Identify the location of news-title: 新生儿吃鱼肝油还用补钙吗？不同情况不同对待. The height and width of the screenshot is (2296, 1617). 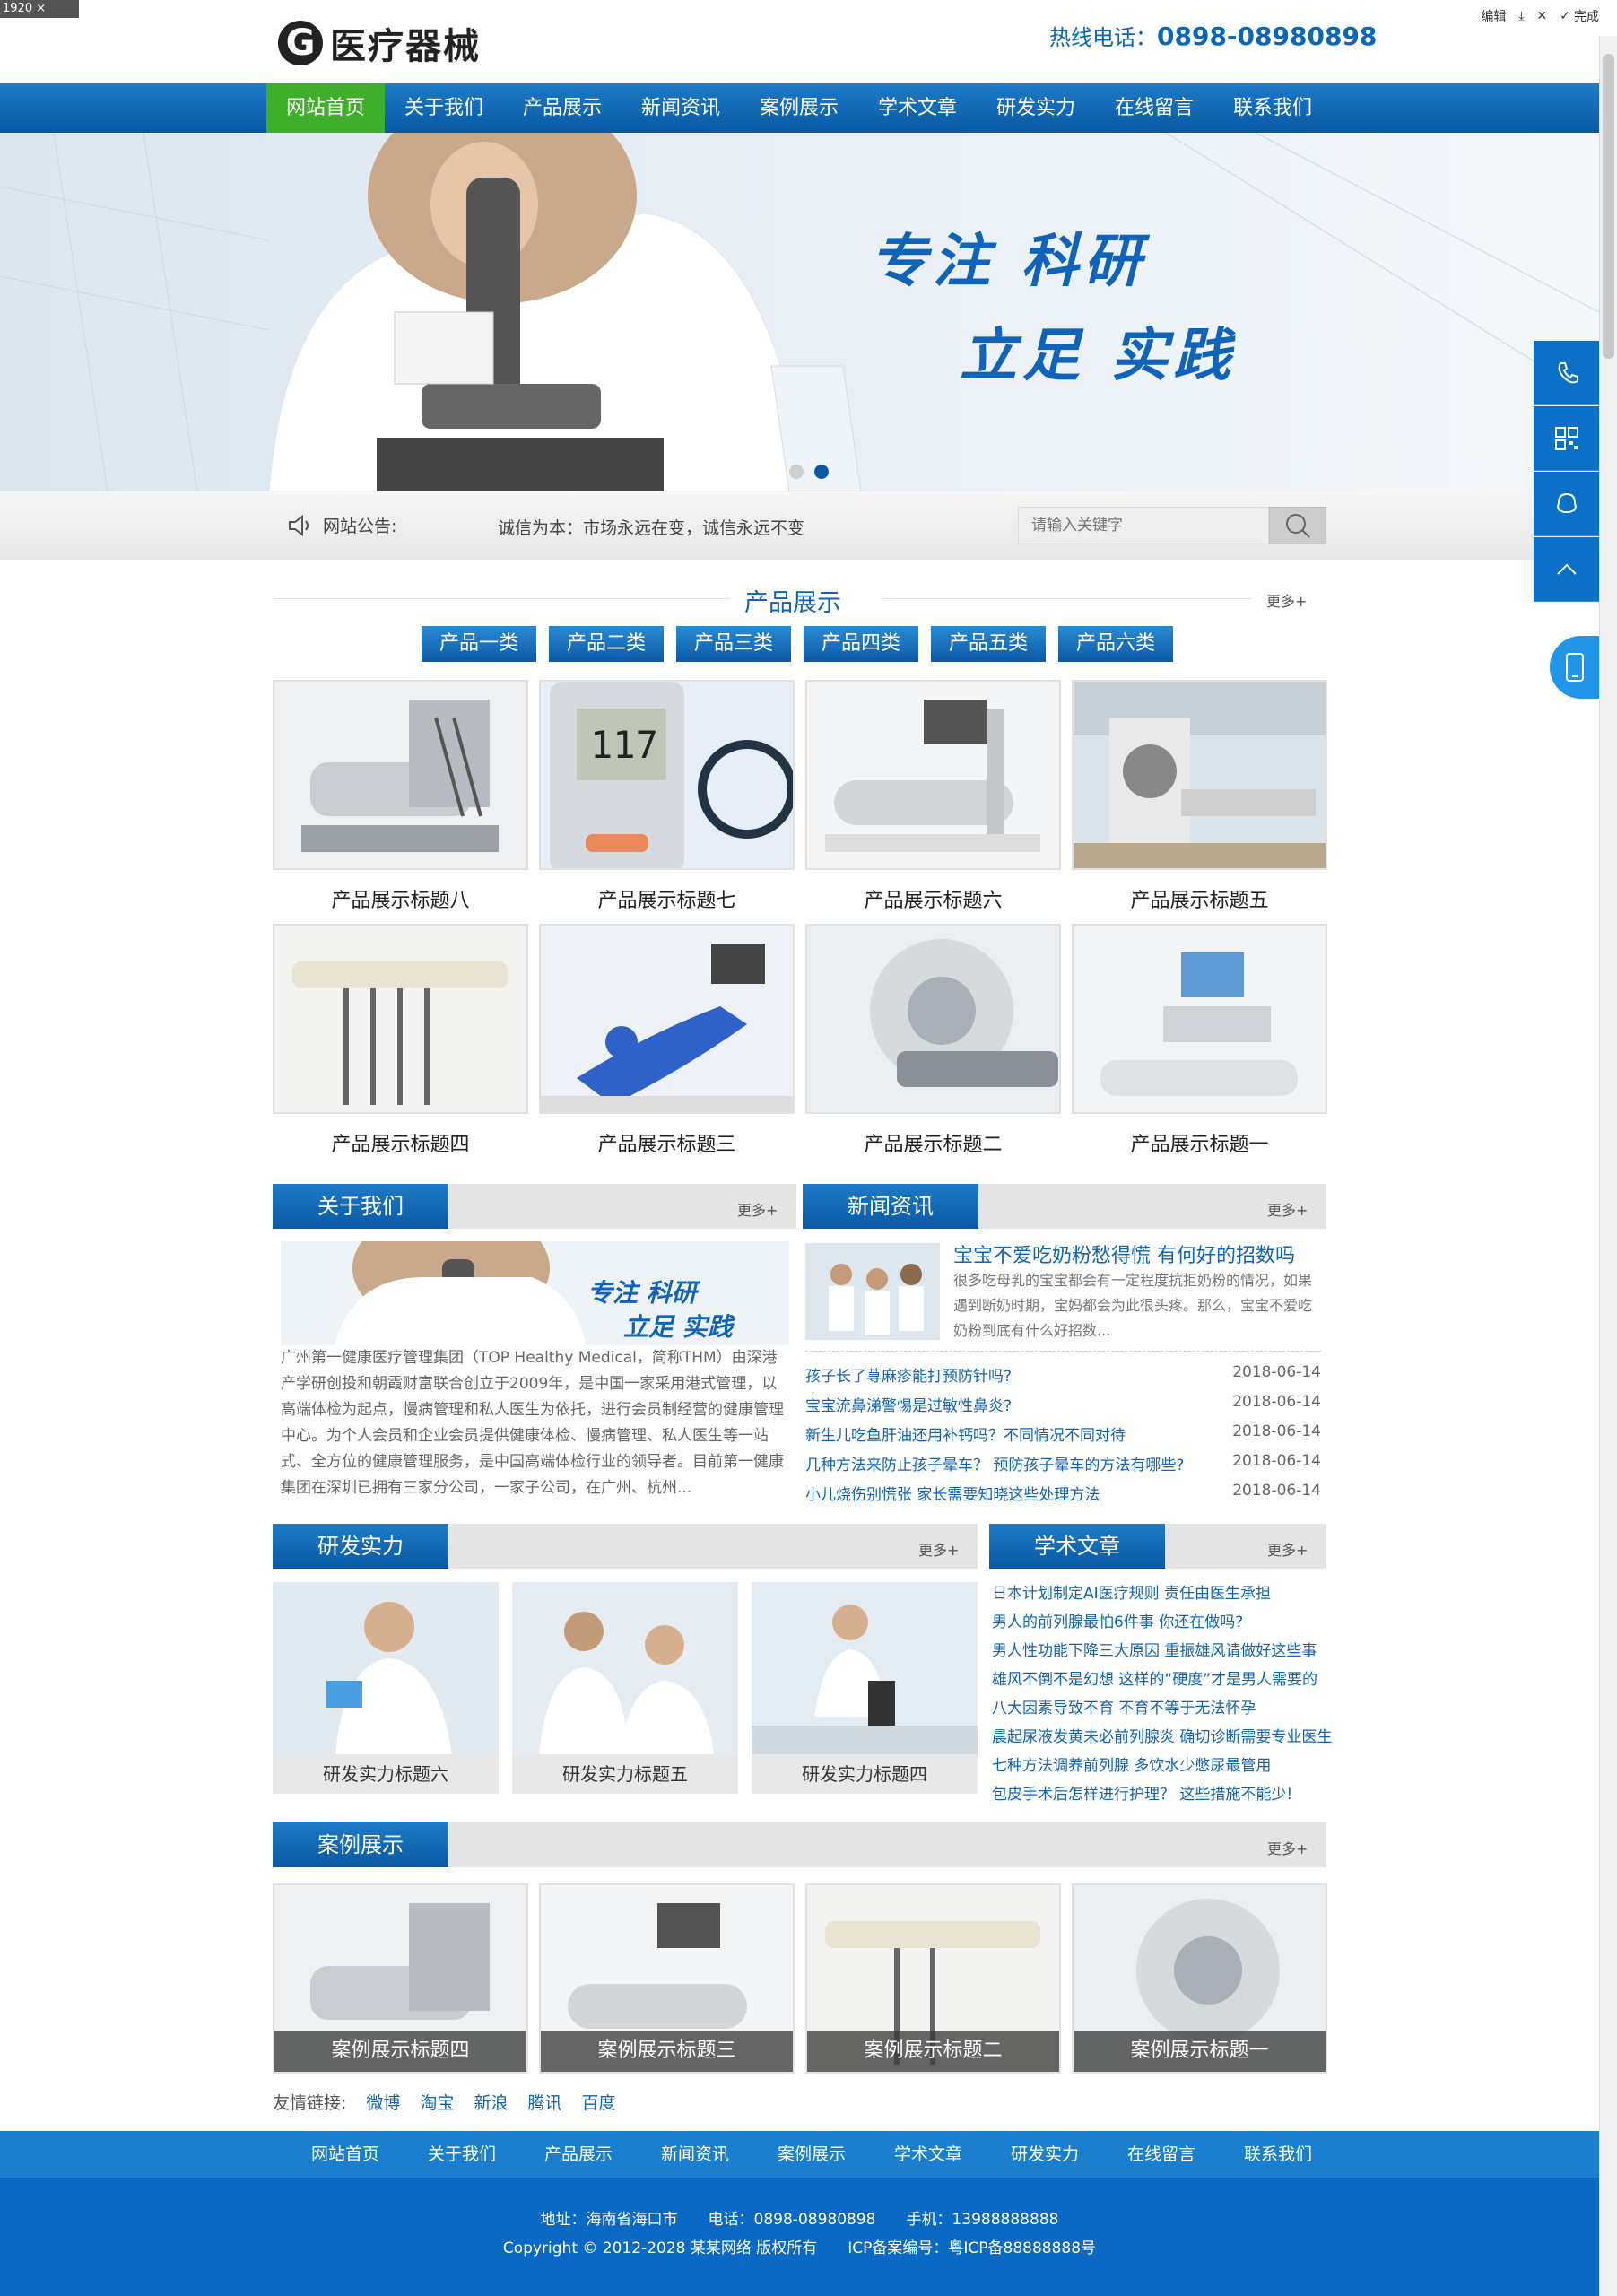
(966, 1433).